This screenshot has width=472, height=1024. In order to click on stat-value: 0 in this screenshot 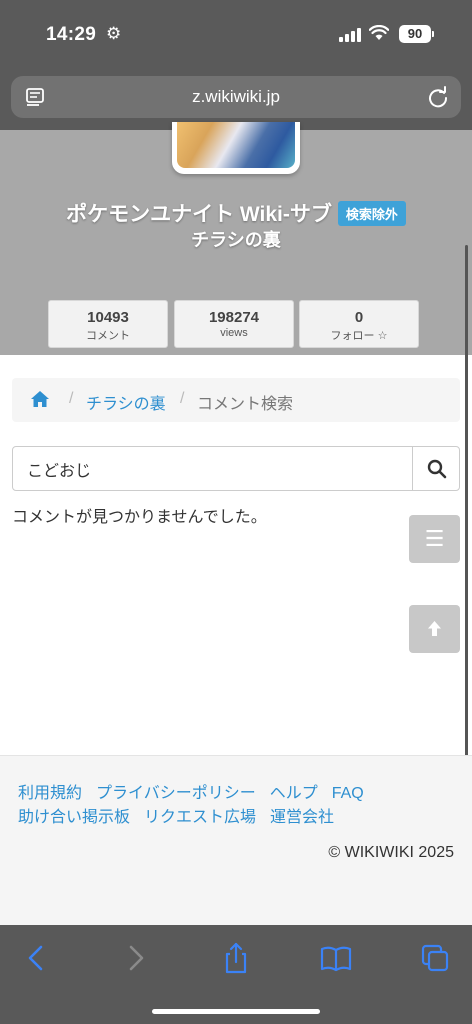, I will do `click(359, 317)`.